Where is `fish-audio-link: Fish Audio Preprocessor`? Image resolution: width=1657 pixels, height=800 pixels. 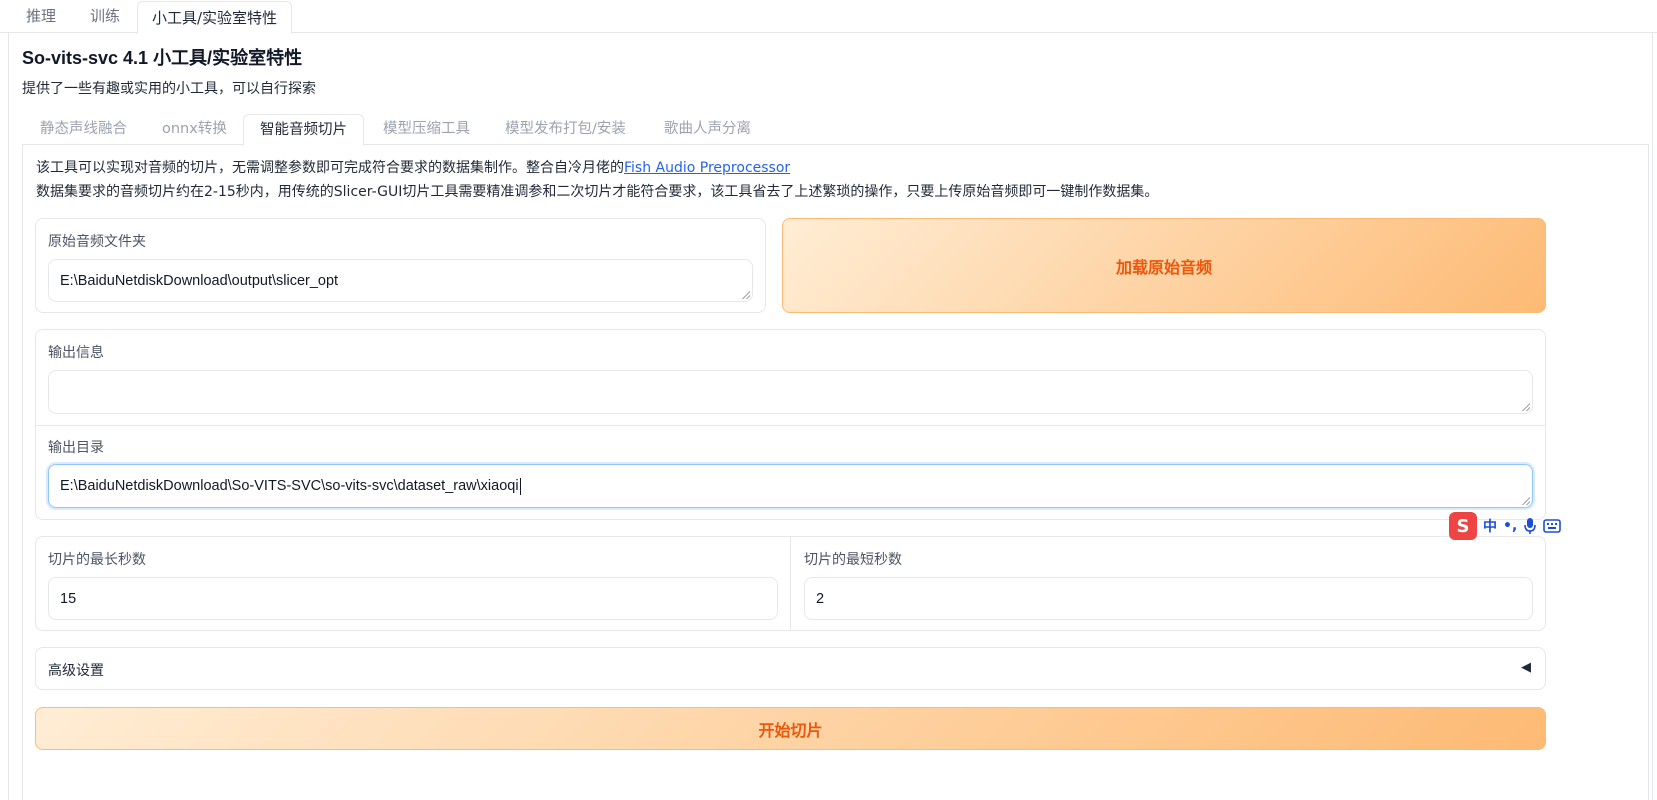
fish-audio-link: Fish Audio Preprocessor is located at coordinates (707, 168).